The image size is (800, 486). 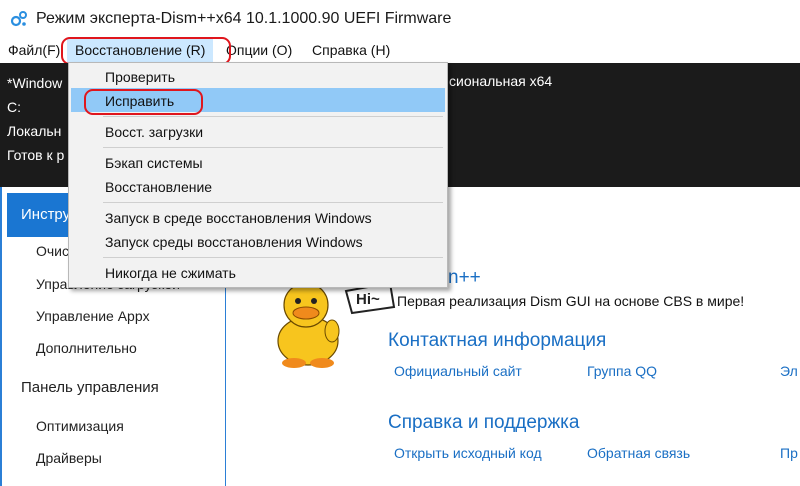 What do you see at coordinates (154, 163) in the screenshot?
I see `menu-item-system-backup: Бэкап системы` at bounding box center [154, 163].